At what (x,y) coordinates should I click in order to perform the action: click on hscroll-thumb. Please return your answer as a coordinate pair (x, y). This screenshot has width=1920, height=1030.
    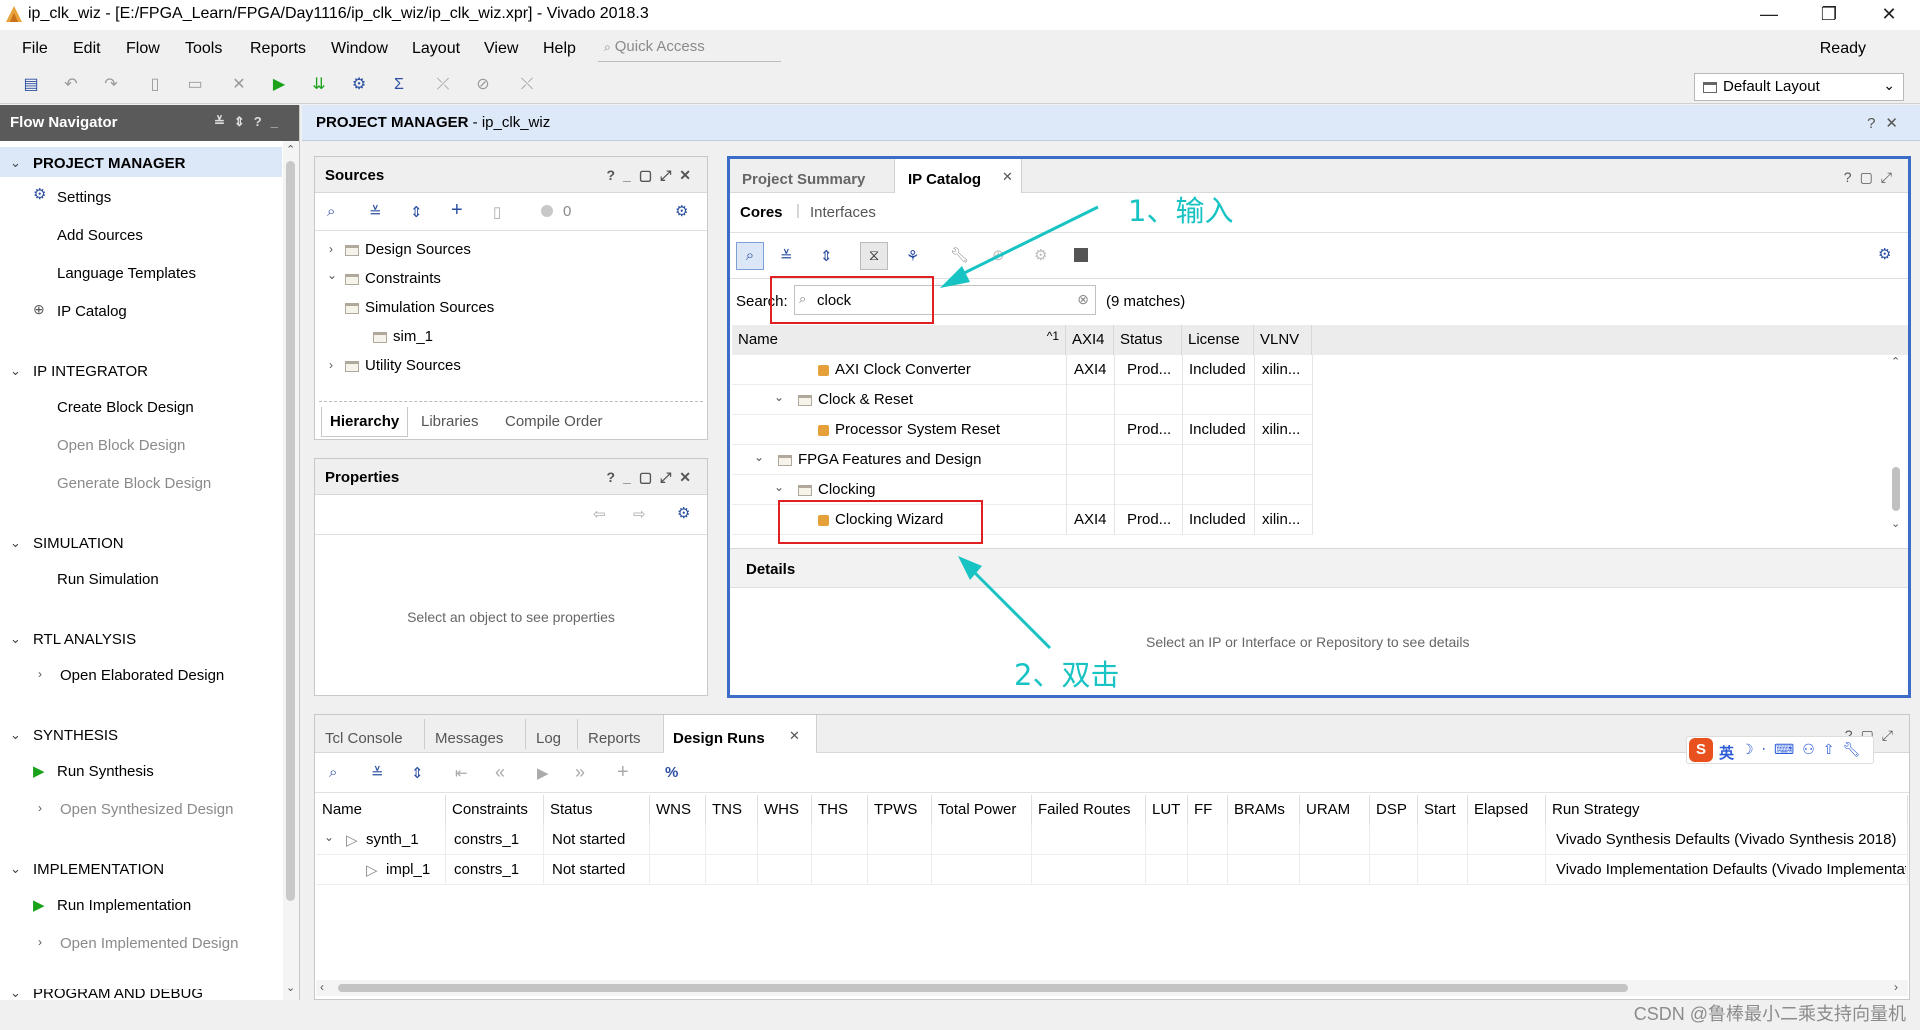
    Looking at the image, I should click on (983, 988).